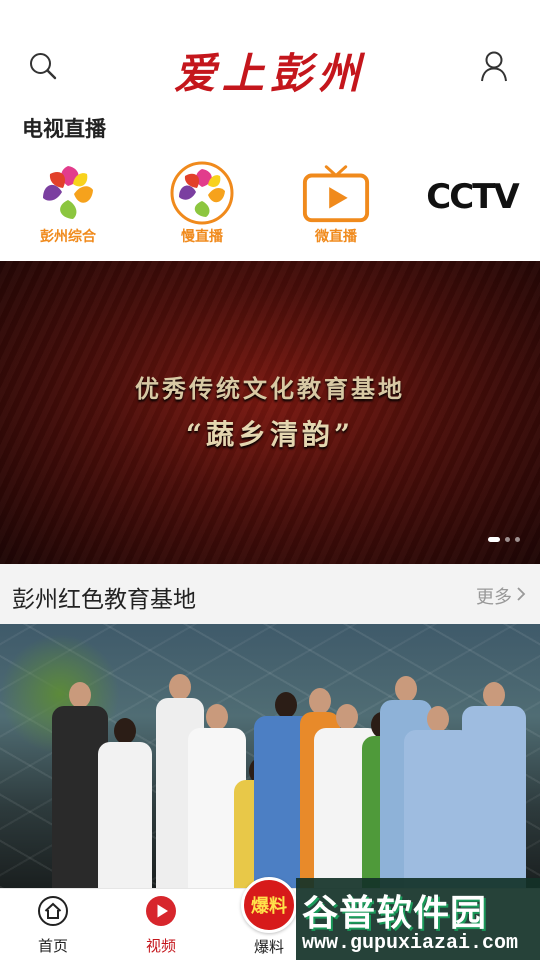  I want to click on nav-video: 视频, so click(161, 925).